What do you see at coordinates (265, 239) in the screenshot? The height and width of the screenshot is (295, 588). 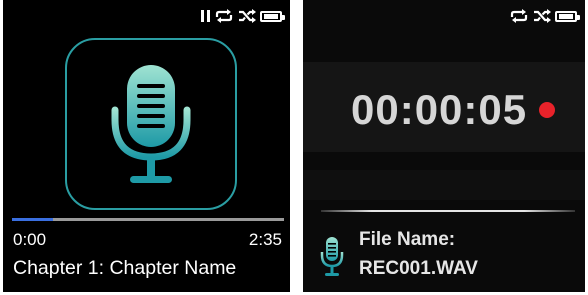 I see `total-time: 2:35` at bounding box center [265, 239].